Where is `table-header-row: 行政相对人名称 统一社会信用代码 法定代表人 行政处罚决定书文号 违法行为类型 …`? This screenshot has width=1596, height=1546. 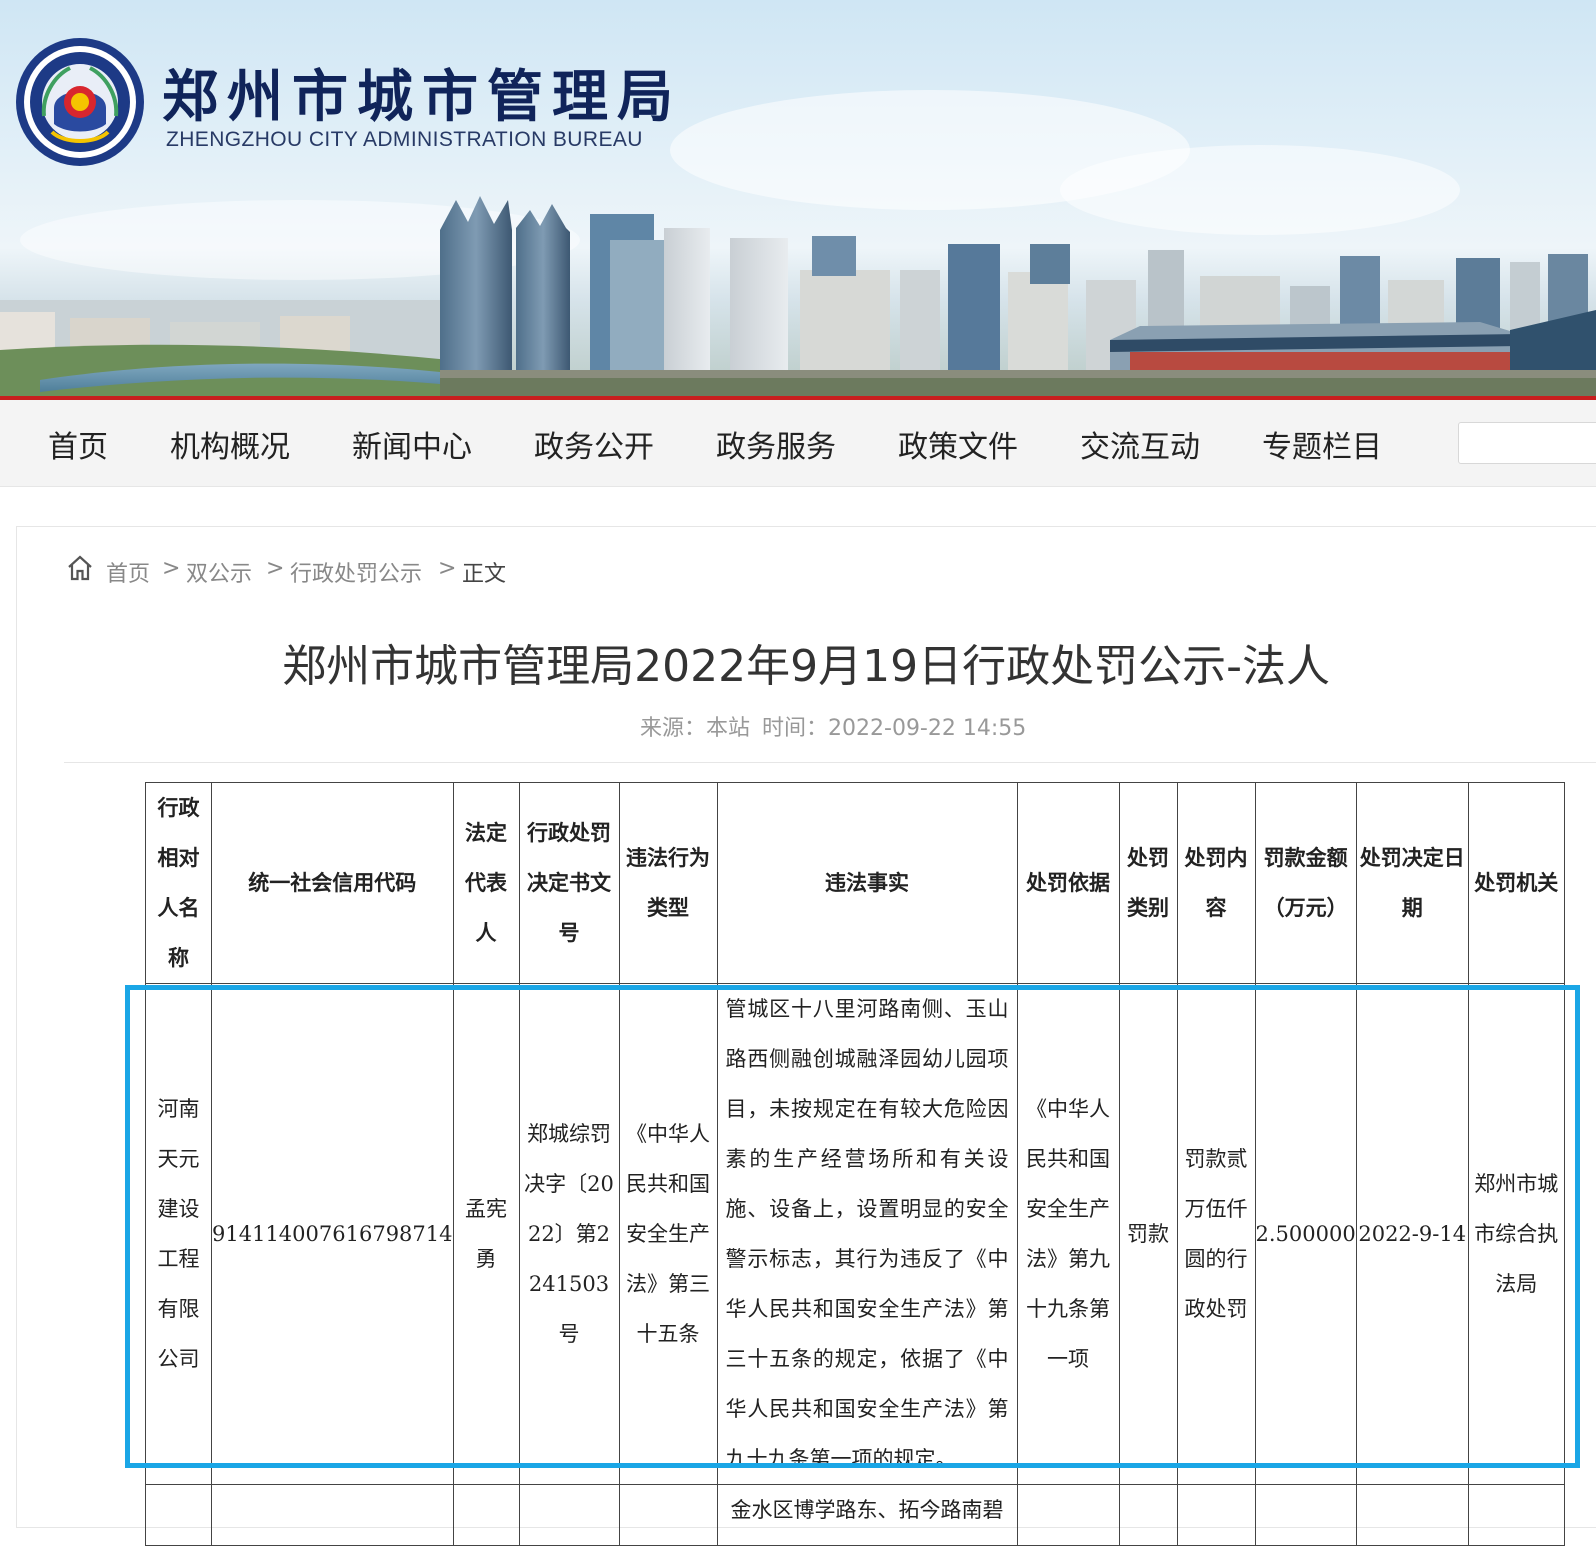 table-header-row: 行政相对人名称 统一社会信用代码 法定代表人 行政处罚决定书文号 违法行为类型 … is located at coordinates (855, 883).